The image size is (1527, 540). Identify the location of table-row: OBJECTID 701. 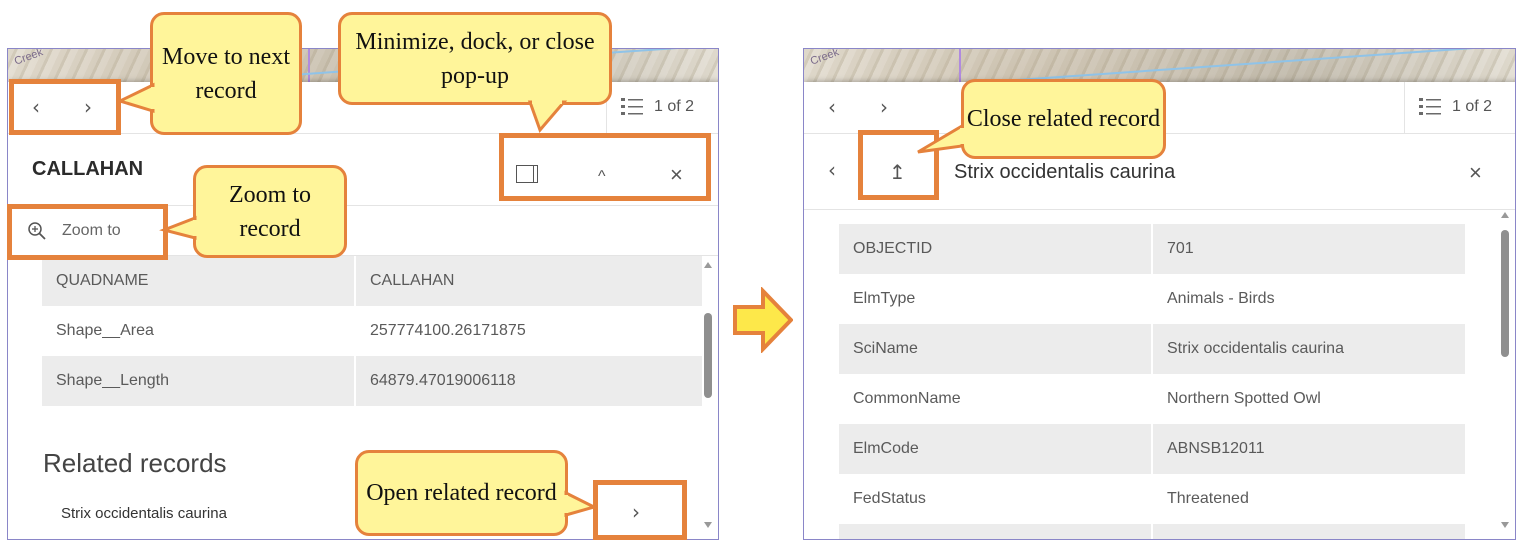
(1152, 249).